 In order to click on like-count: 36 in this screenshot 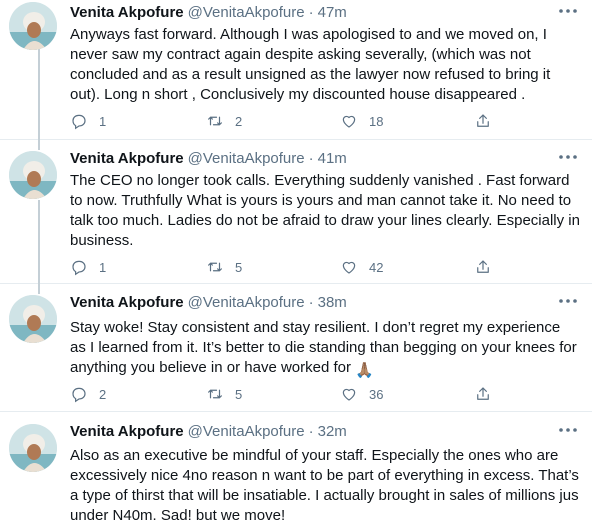, I will do `click(376, 394)`.